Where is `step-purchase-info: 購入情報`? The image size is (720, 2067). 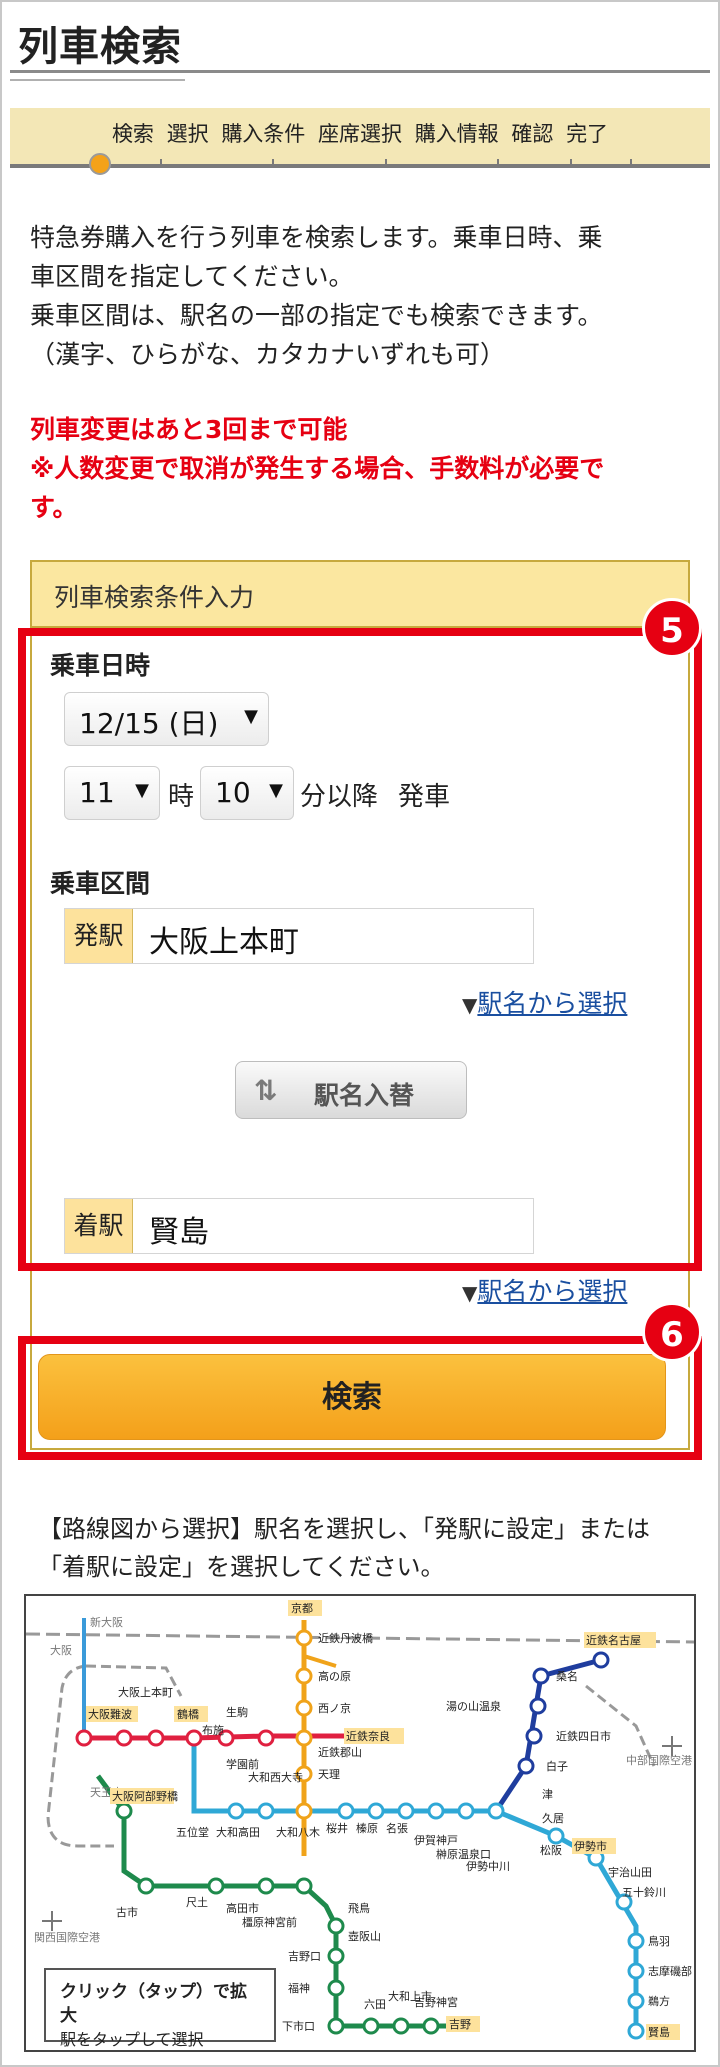 step-purchase-info: 購入情報 is located at coordinates (456, 134).